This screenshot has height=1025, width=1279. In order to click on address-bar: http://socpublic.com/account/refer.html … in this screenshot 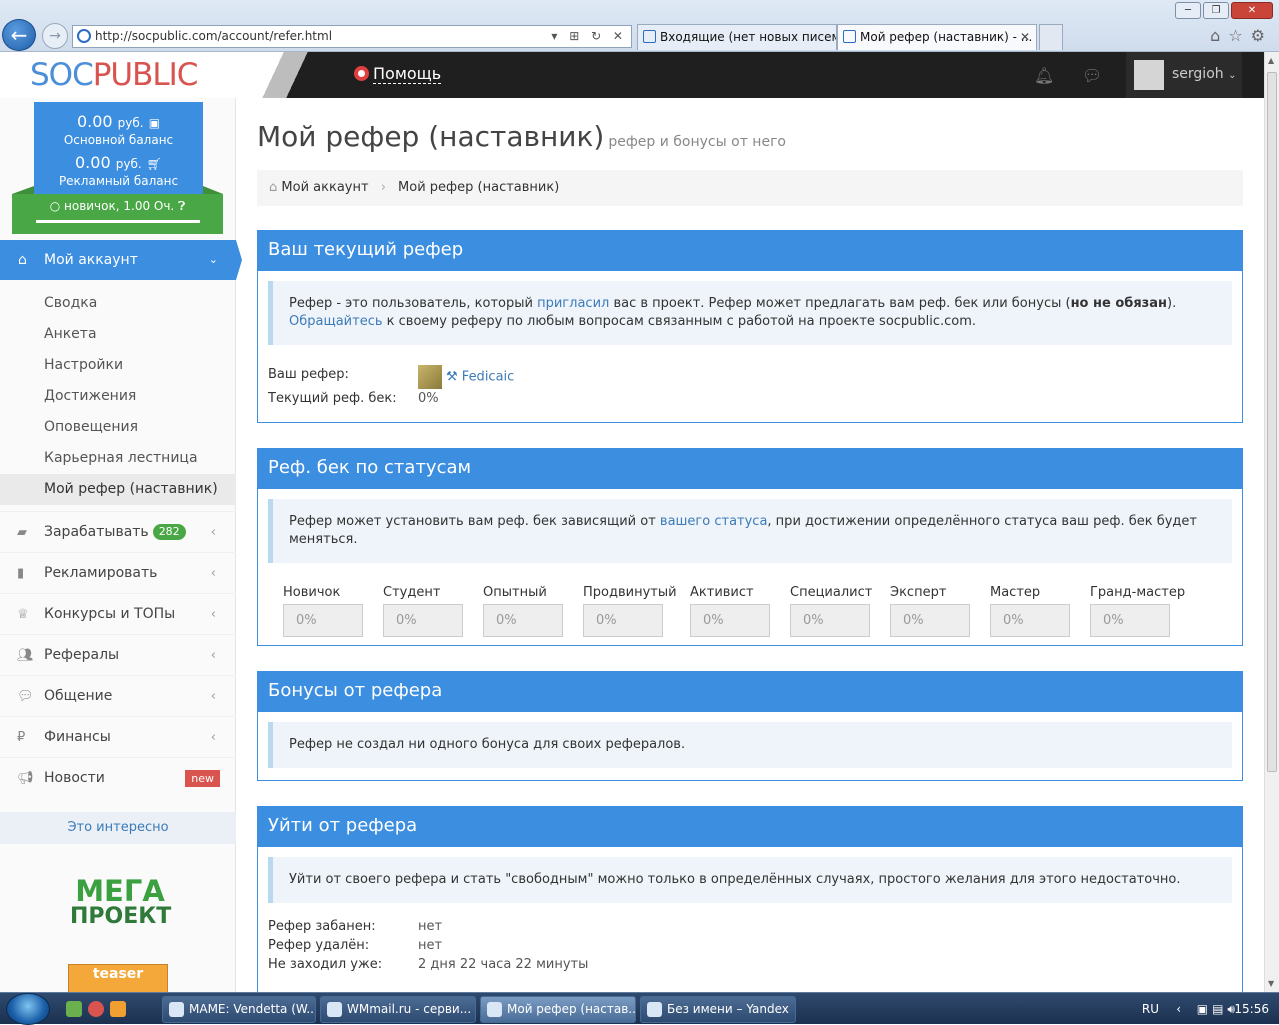, I will do `click(352, 36)`.